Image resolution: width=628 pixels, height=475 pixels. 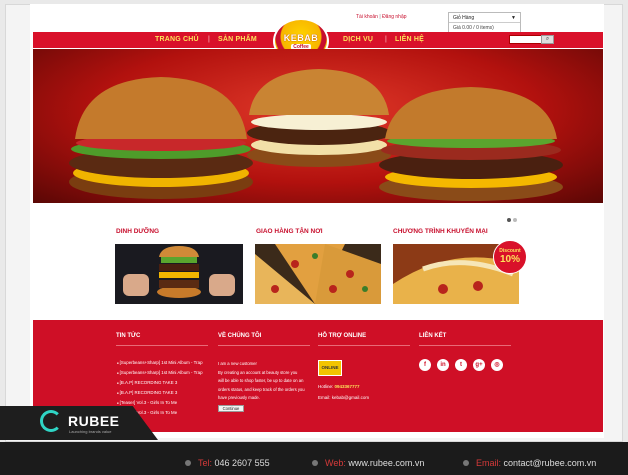 What do you see at coordinates (425, 365) in the screenshot?
I see `facebook-icon: f` at bounding box center [425, 365].